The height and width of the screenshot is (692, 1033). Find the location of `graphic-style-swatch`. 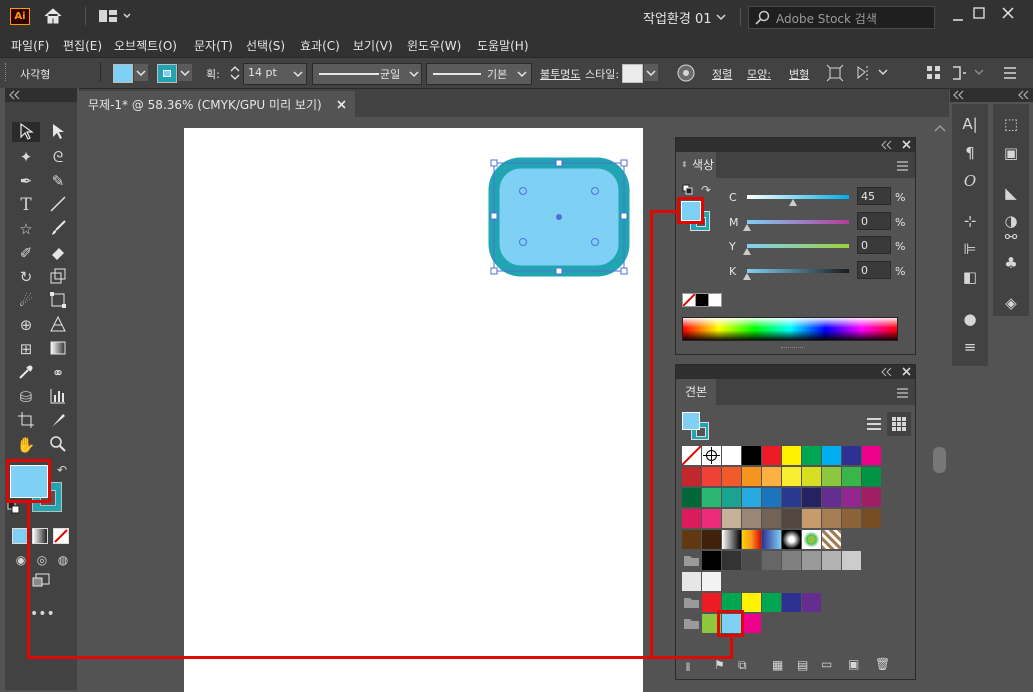

graphic-style-swatch is located at coordinates (632, 73).